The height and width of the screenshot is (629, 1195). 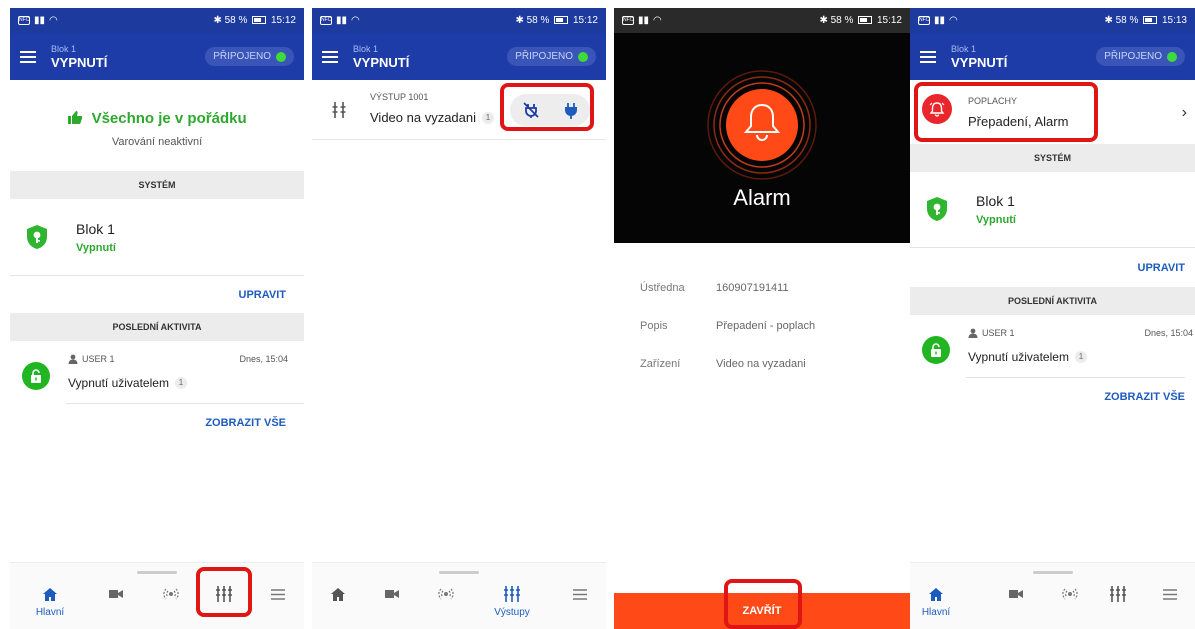 What do you see at coordinates (654, 326) in the screenshot?
I see `detail-key: Popis` at bounding box center [654, 326].